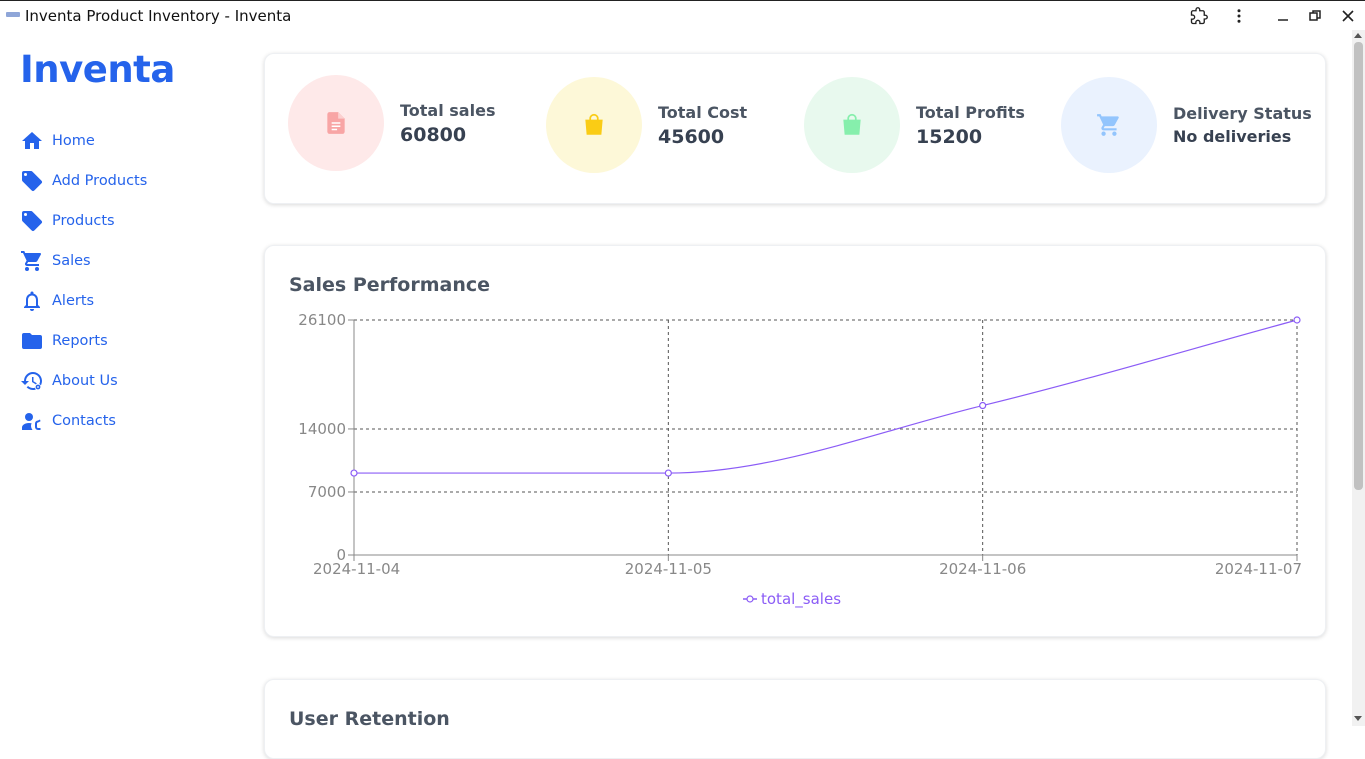 Image resolution: width=1365 pixels, height=759 pixels. What do you see at coordinates (322, 429) in the screenshot?
I see `y-tick-label: 14000` at bounding box center [322, 429].